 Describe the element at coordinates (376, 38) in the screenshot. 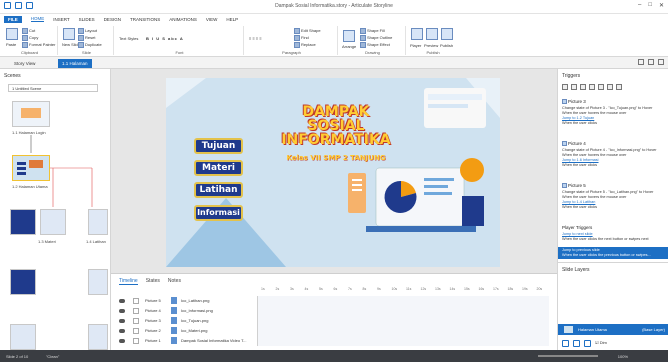

I see `shape-outline-button: Shape Outline` at that location.